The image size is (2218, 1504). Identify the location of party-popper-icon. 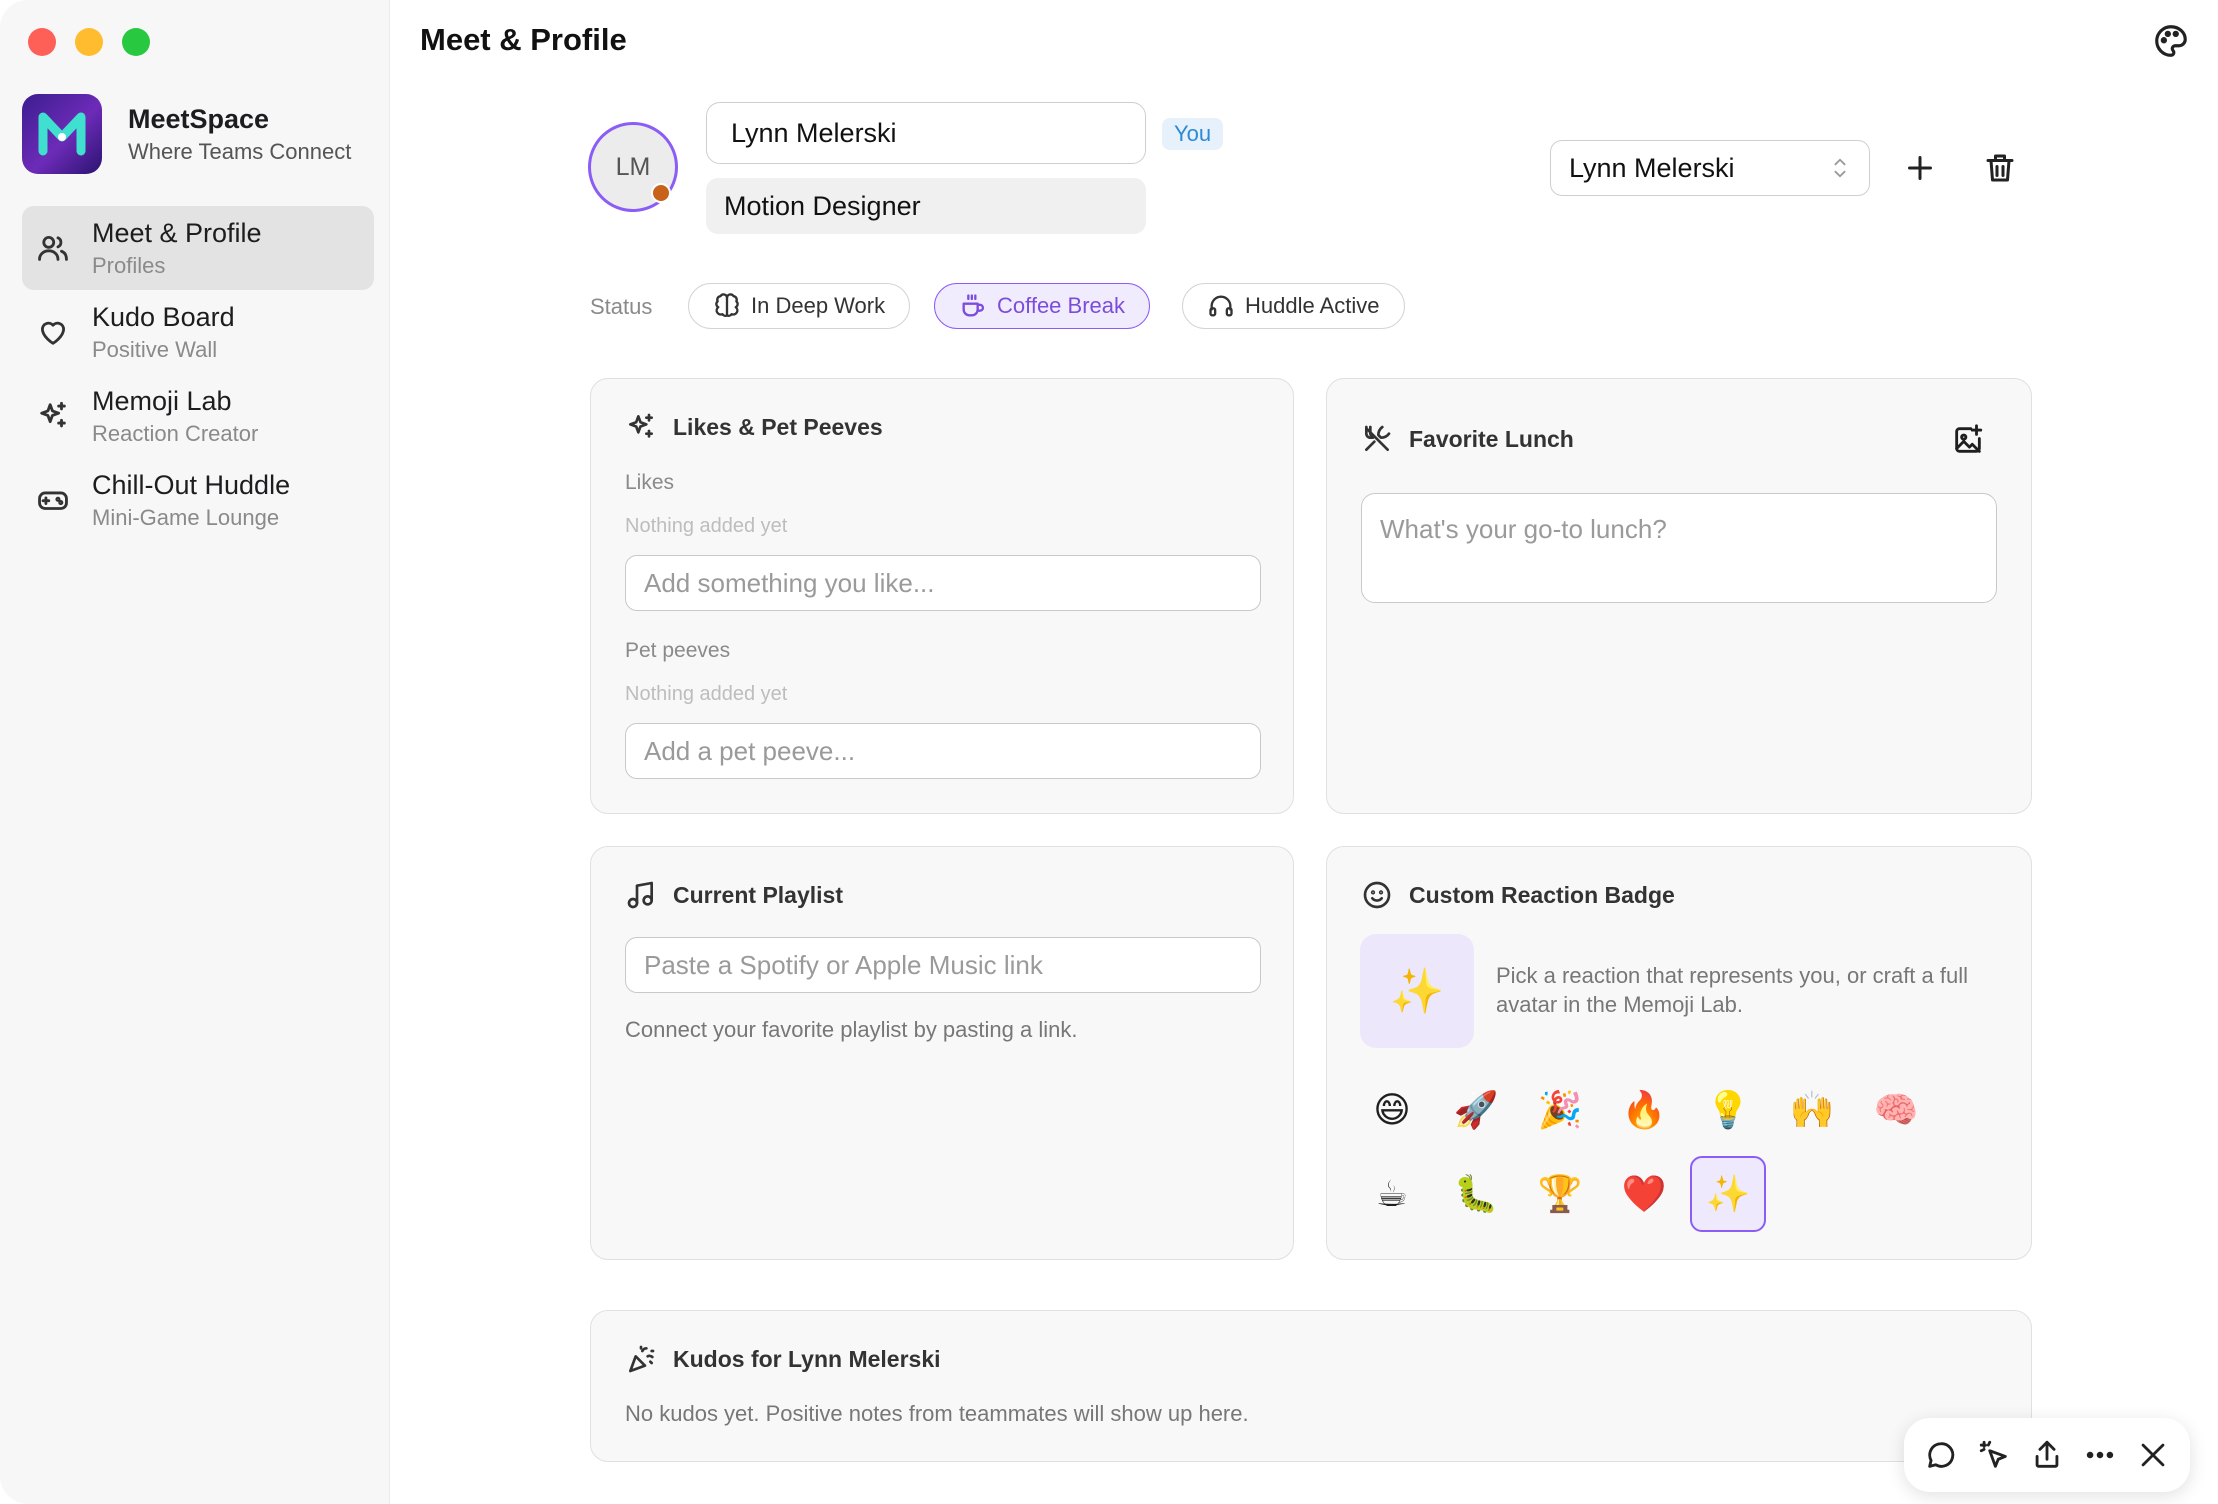
(641, 1359).